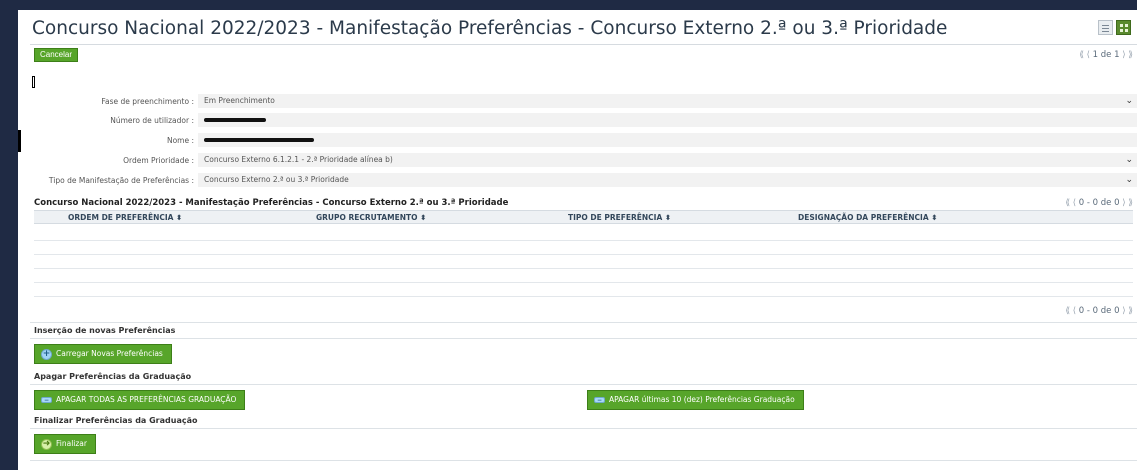 This screenshot has height=470, width=1137. I want to click on list-view-icon, so click(1105, 27).